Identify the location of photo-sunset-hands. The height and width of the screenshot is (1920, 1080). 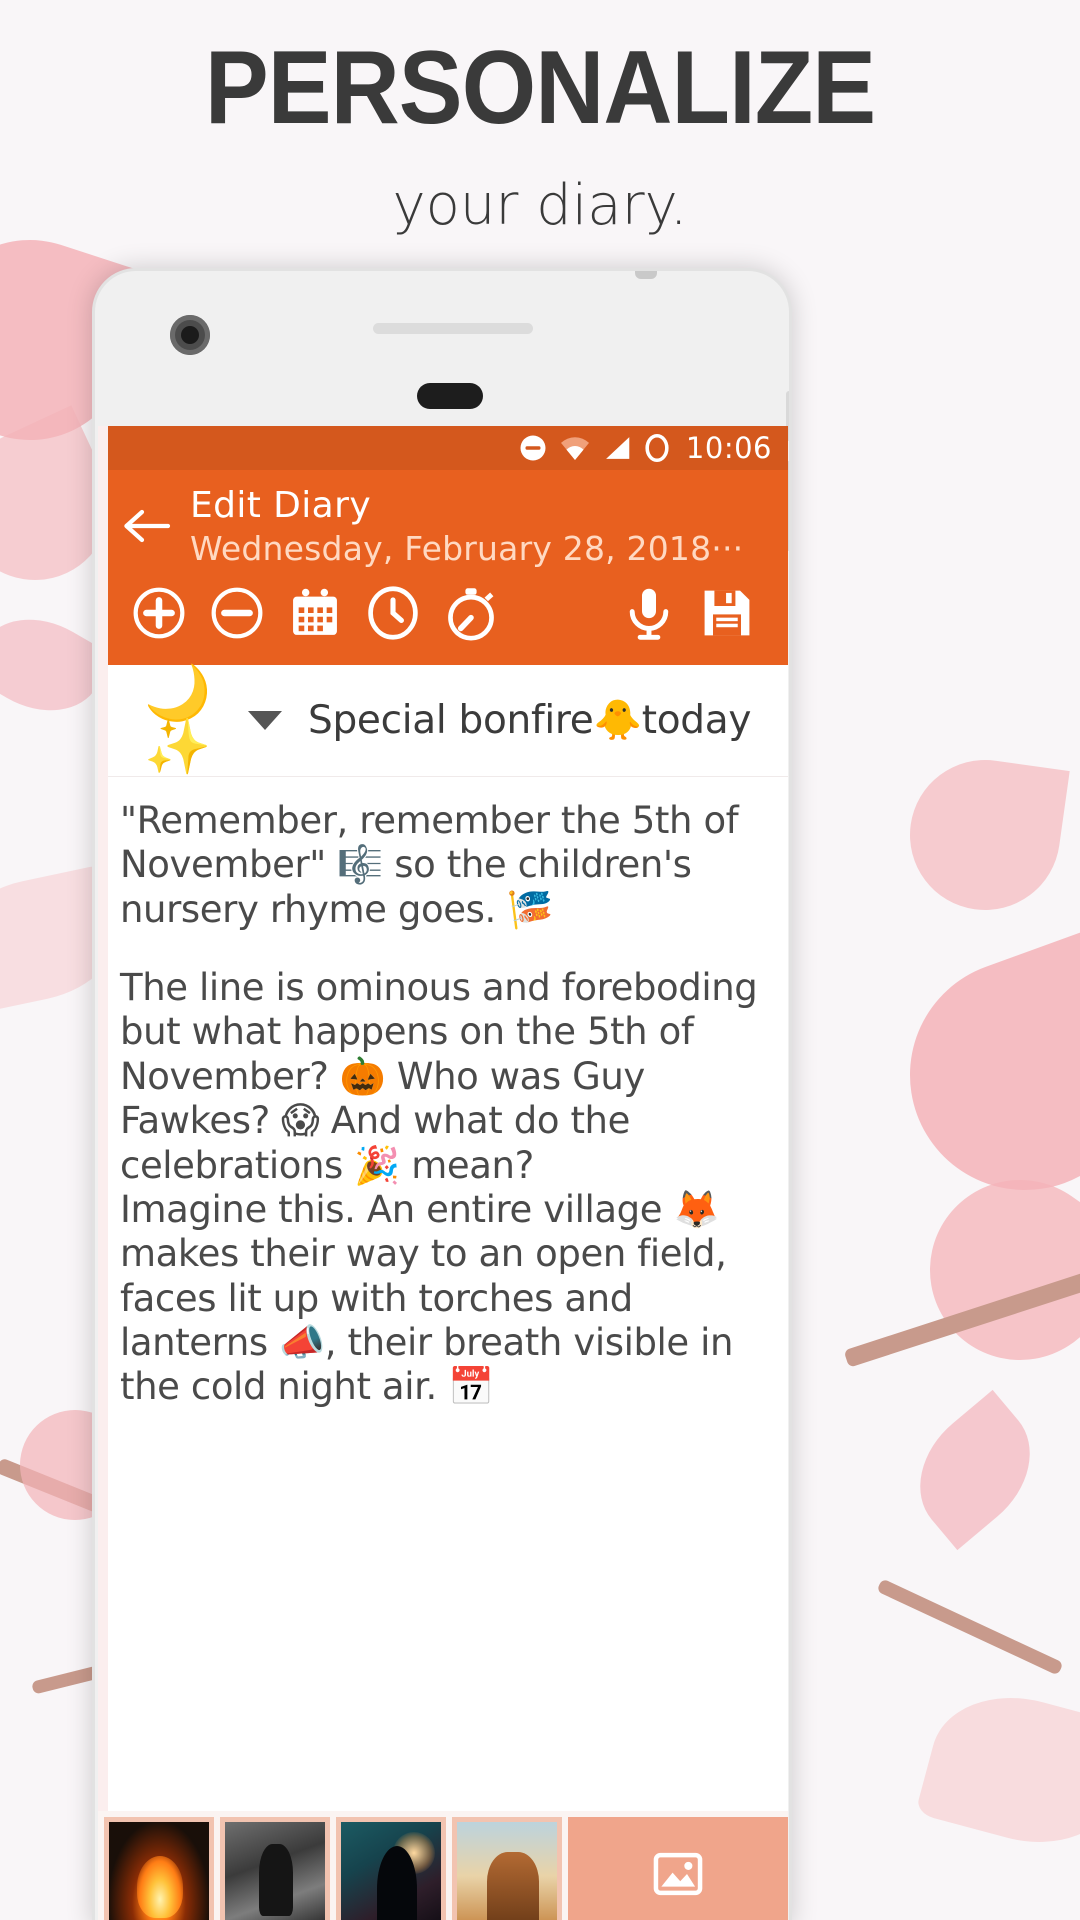
(507, 1868).